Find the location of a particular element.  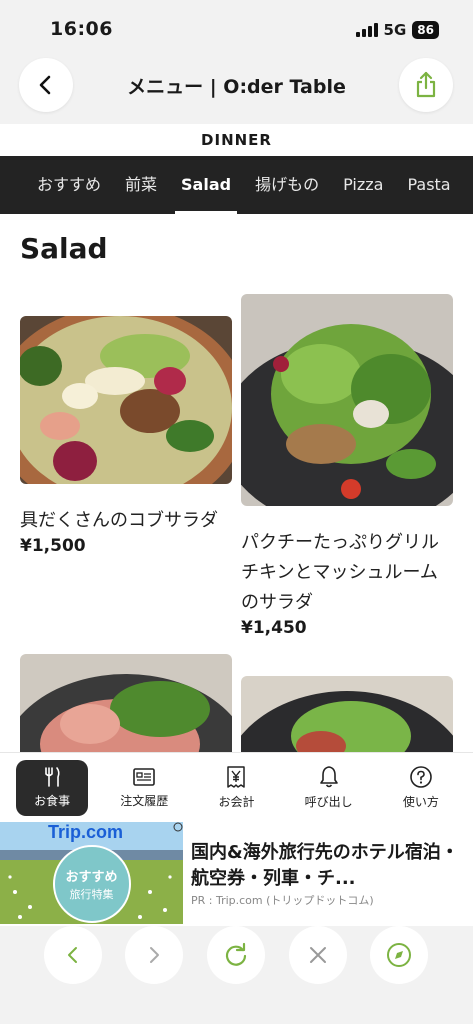

menu-item-price: ¥1,450 is located at coordinates (274, 628).